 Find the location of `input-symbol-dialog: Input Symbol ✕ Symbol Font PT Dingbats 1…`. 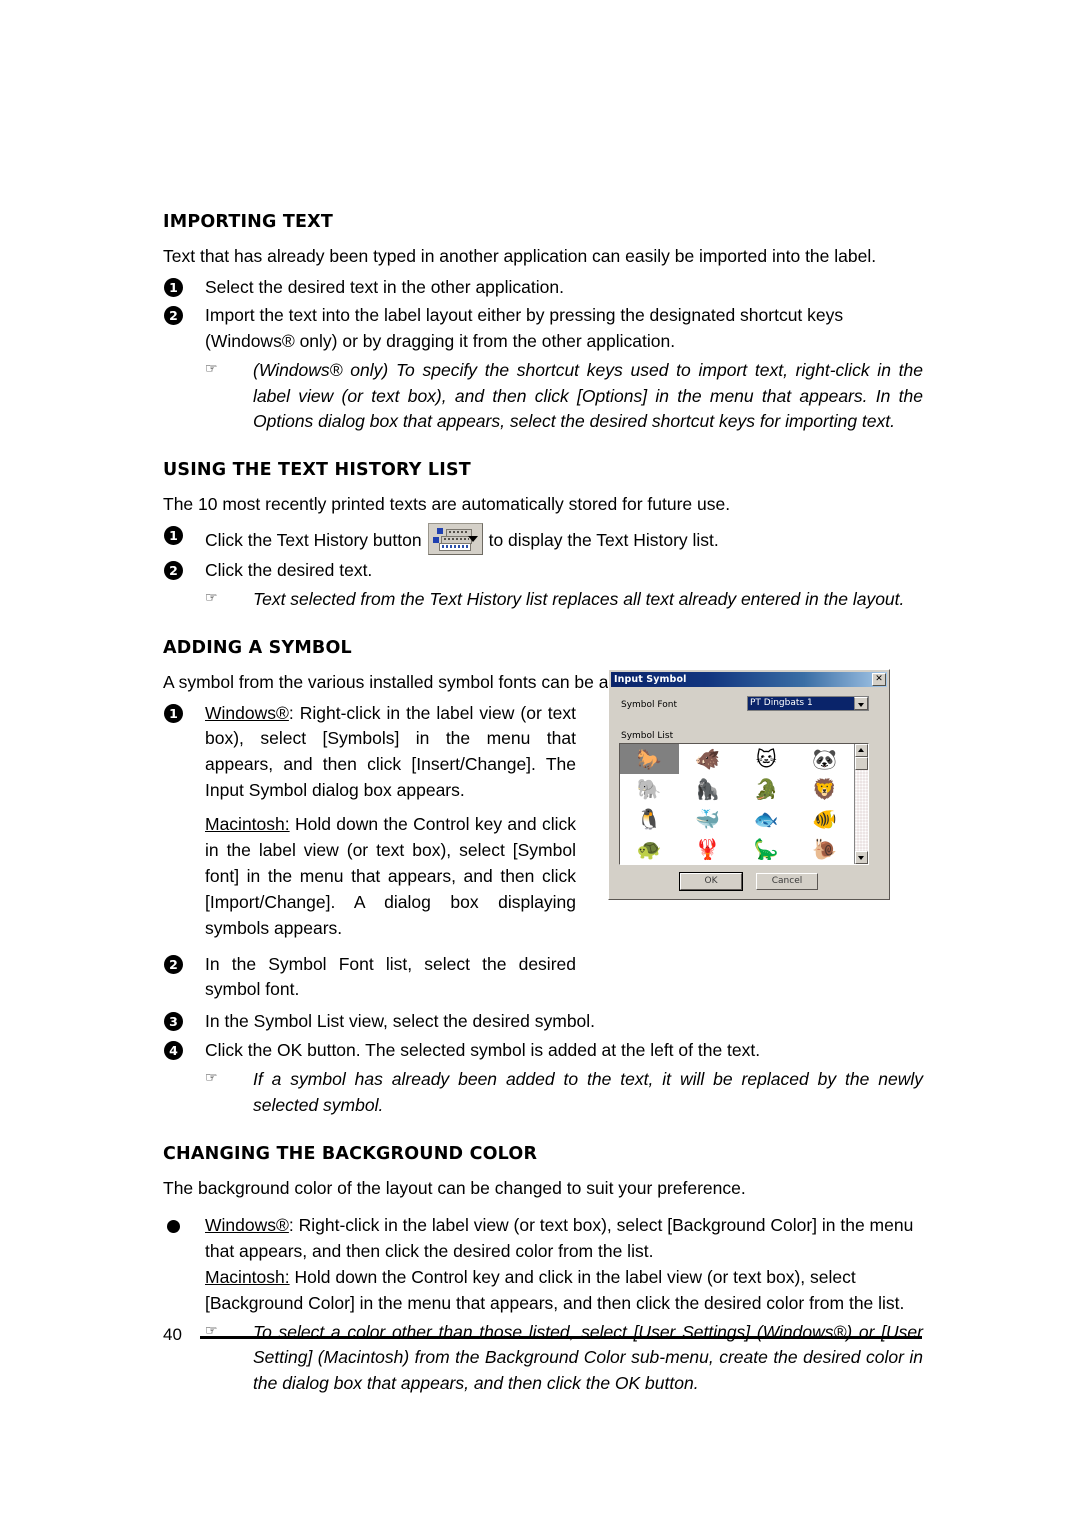

input-symbol-dialog: Input Symbol ✕ Symbol Font PT Dingbats 1… is located at coordinates (749, 784).